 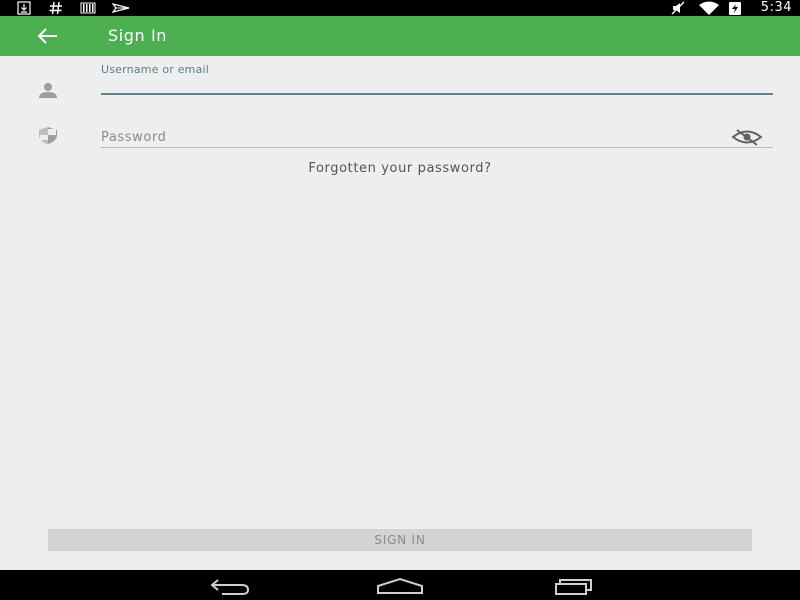 What do you see at coordinates (48, 92) in the screenshot?
I see `person-icon` at bounding box center [48, 92].